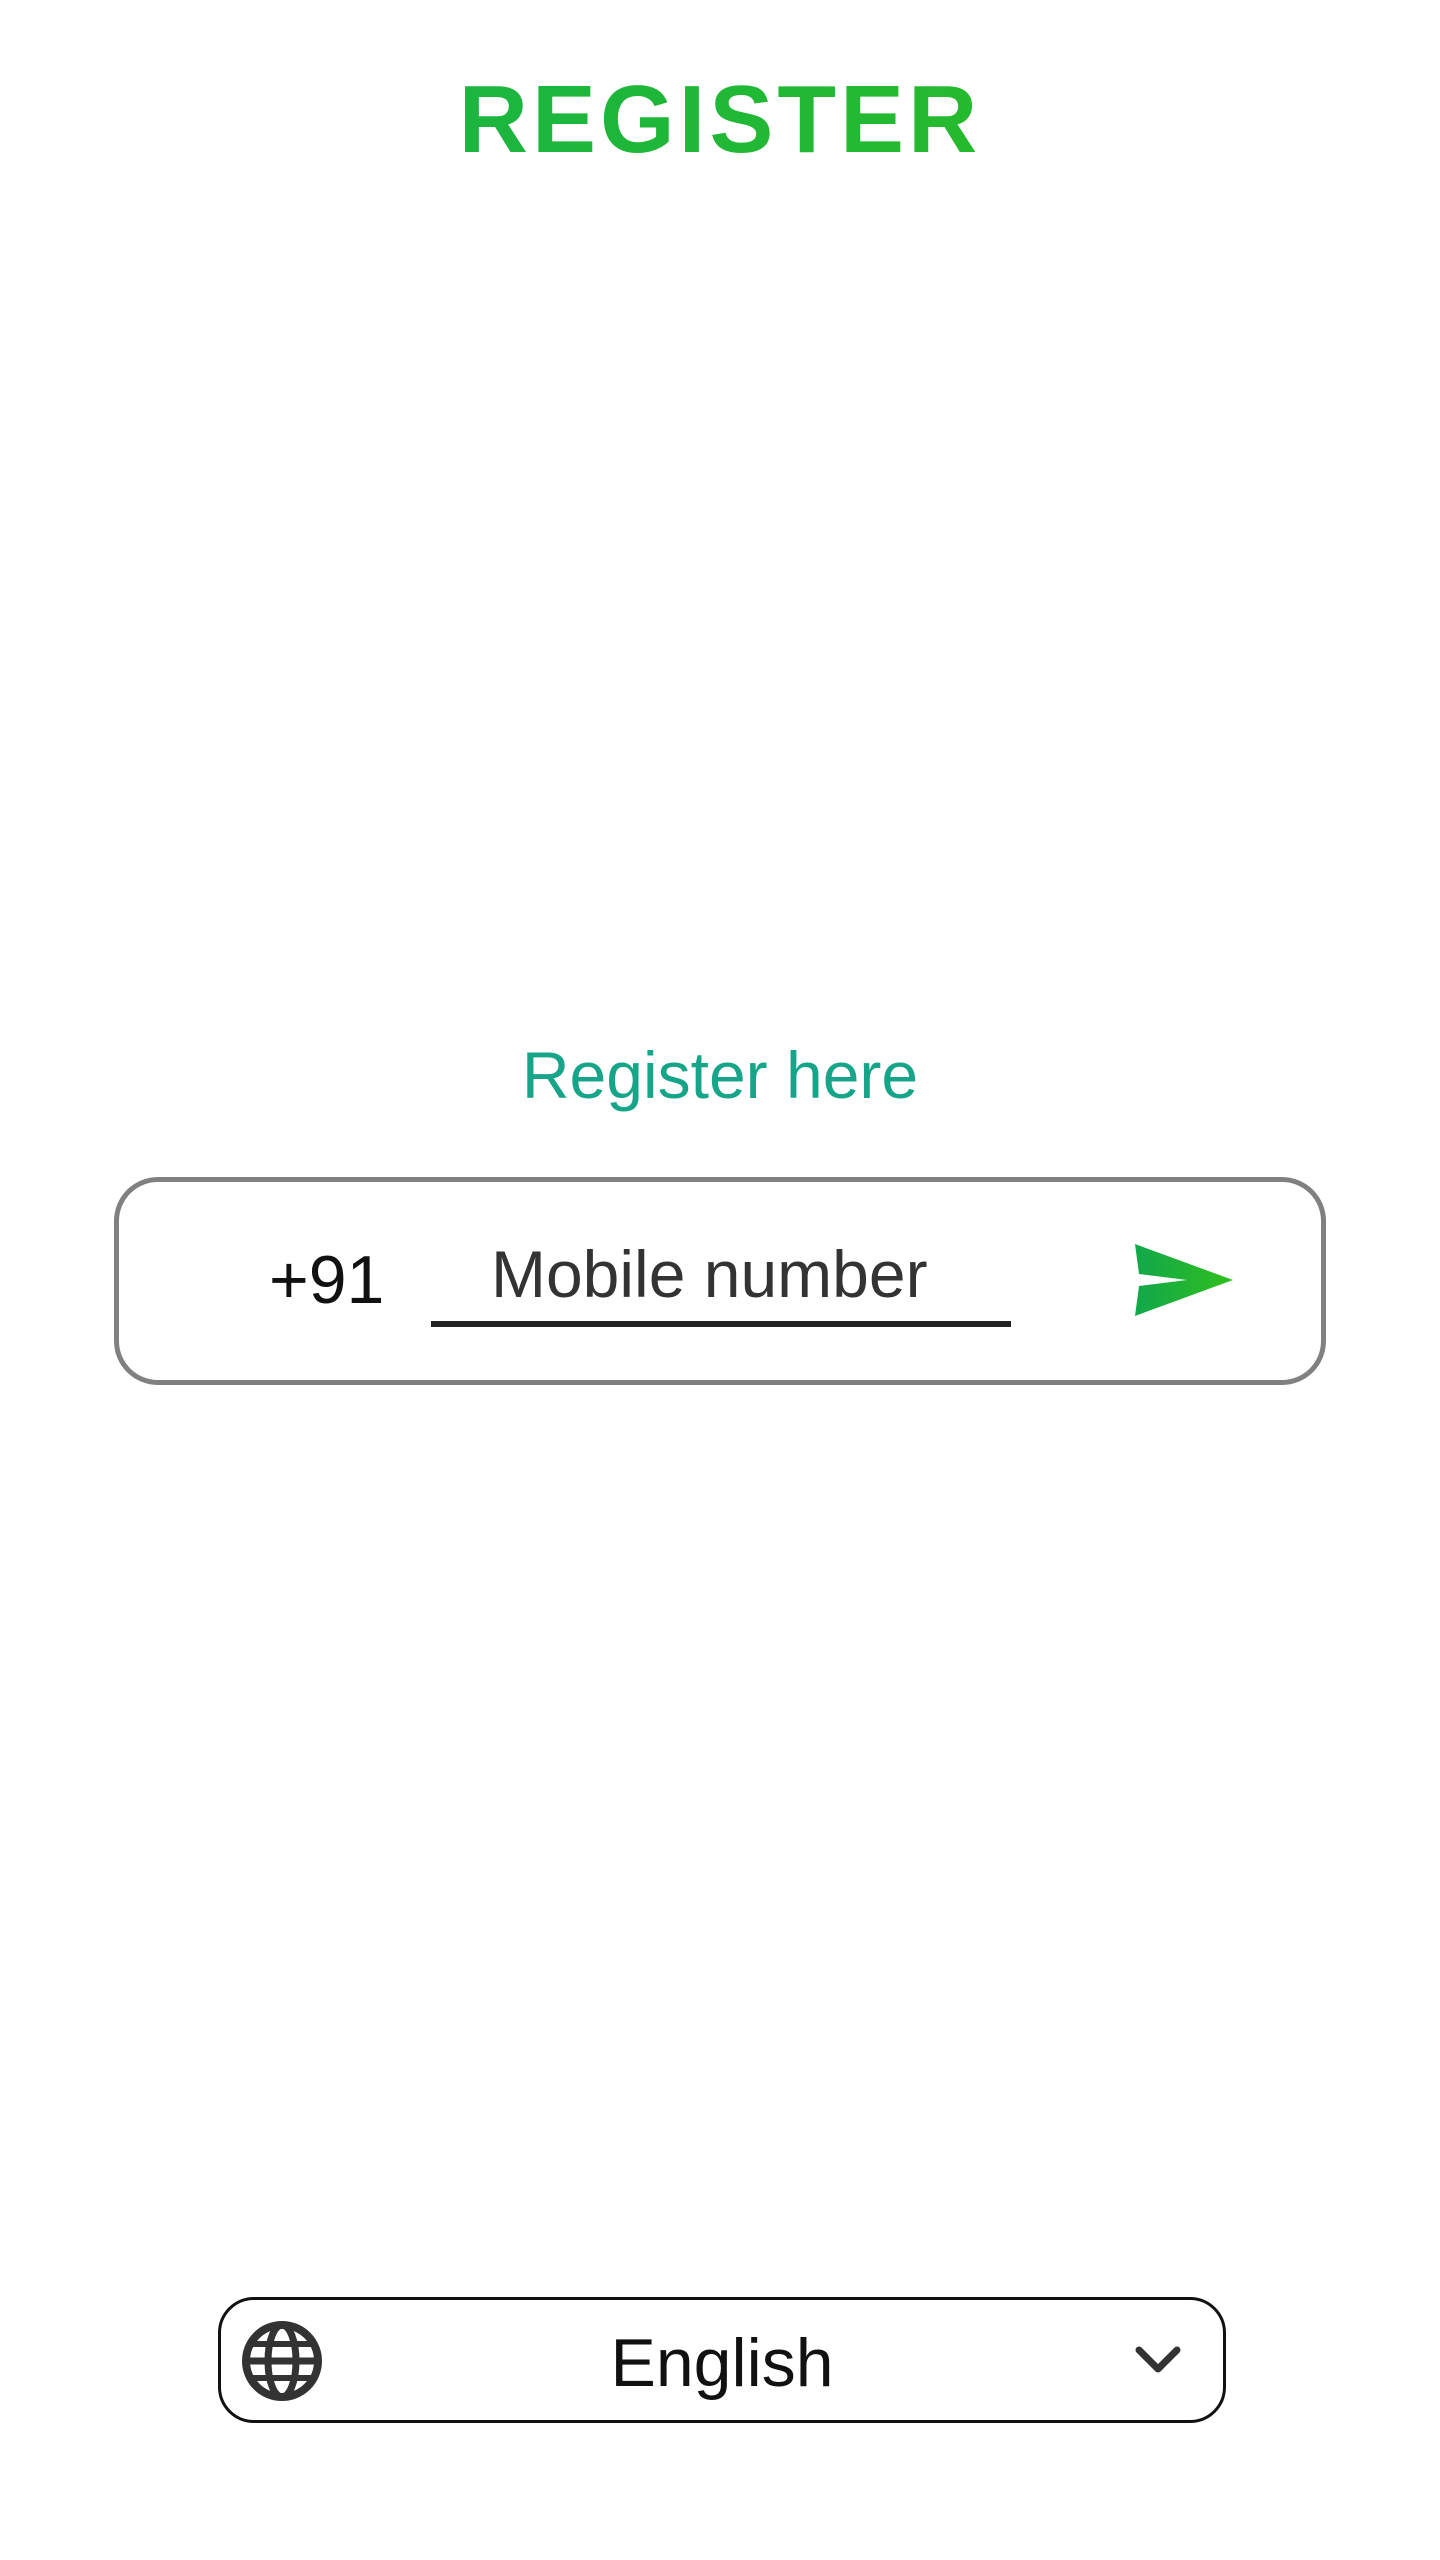  I want to click on language-selector: English, so click(722, 2360).